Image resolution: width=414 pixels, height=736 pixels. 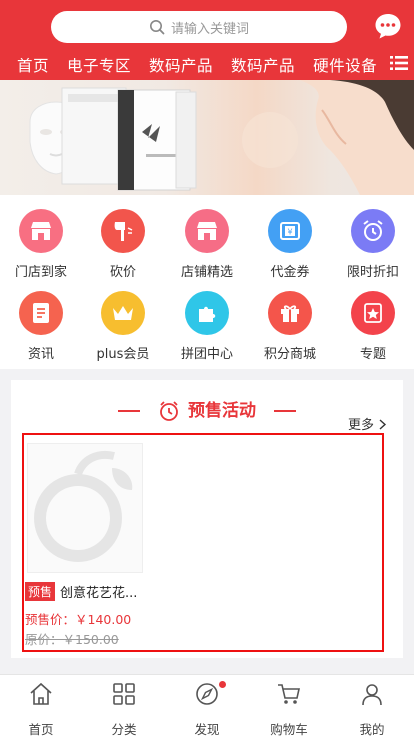 What do you see at coordinates (207, 313) in the screenshot?
I see `puzzle-icon` at bounding box center [207, 313].